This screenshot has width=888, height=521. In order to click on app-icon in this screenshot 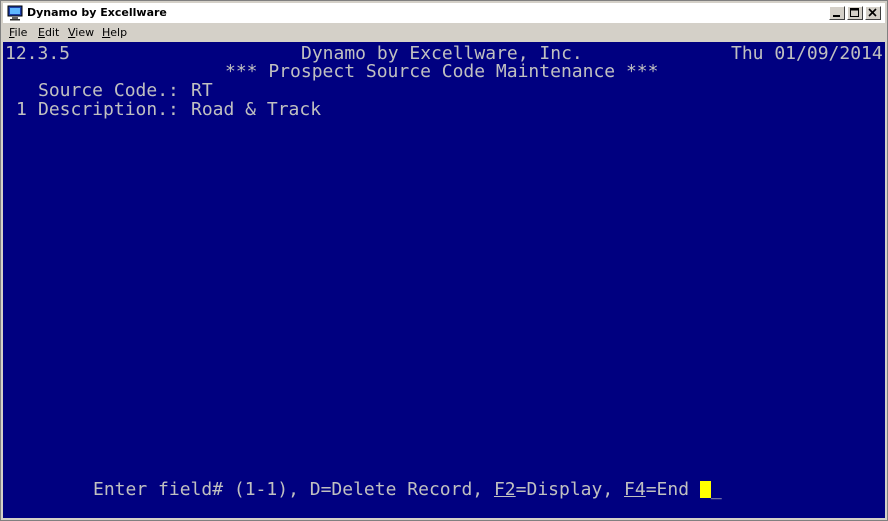, I will do `click(15, 13)`.